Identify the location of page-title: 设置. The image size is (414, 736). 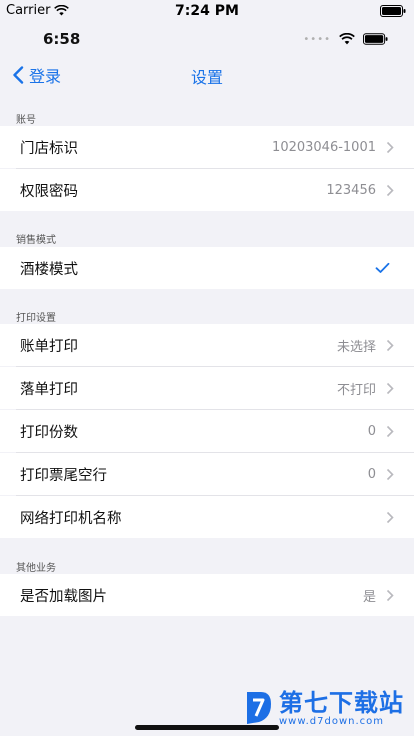
(206, 77).